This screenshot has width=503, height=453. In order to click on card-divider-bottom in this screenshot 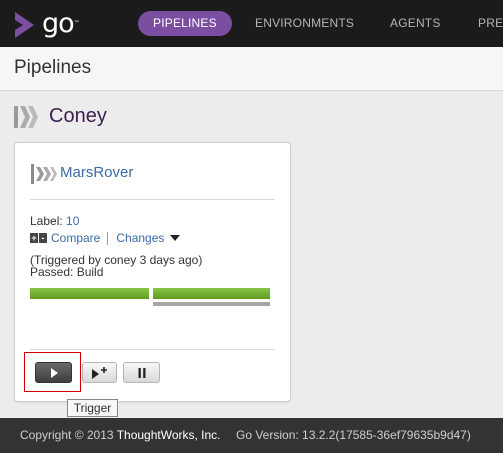, I will do `click(152, 349)`.